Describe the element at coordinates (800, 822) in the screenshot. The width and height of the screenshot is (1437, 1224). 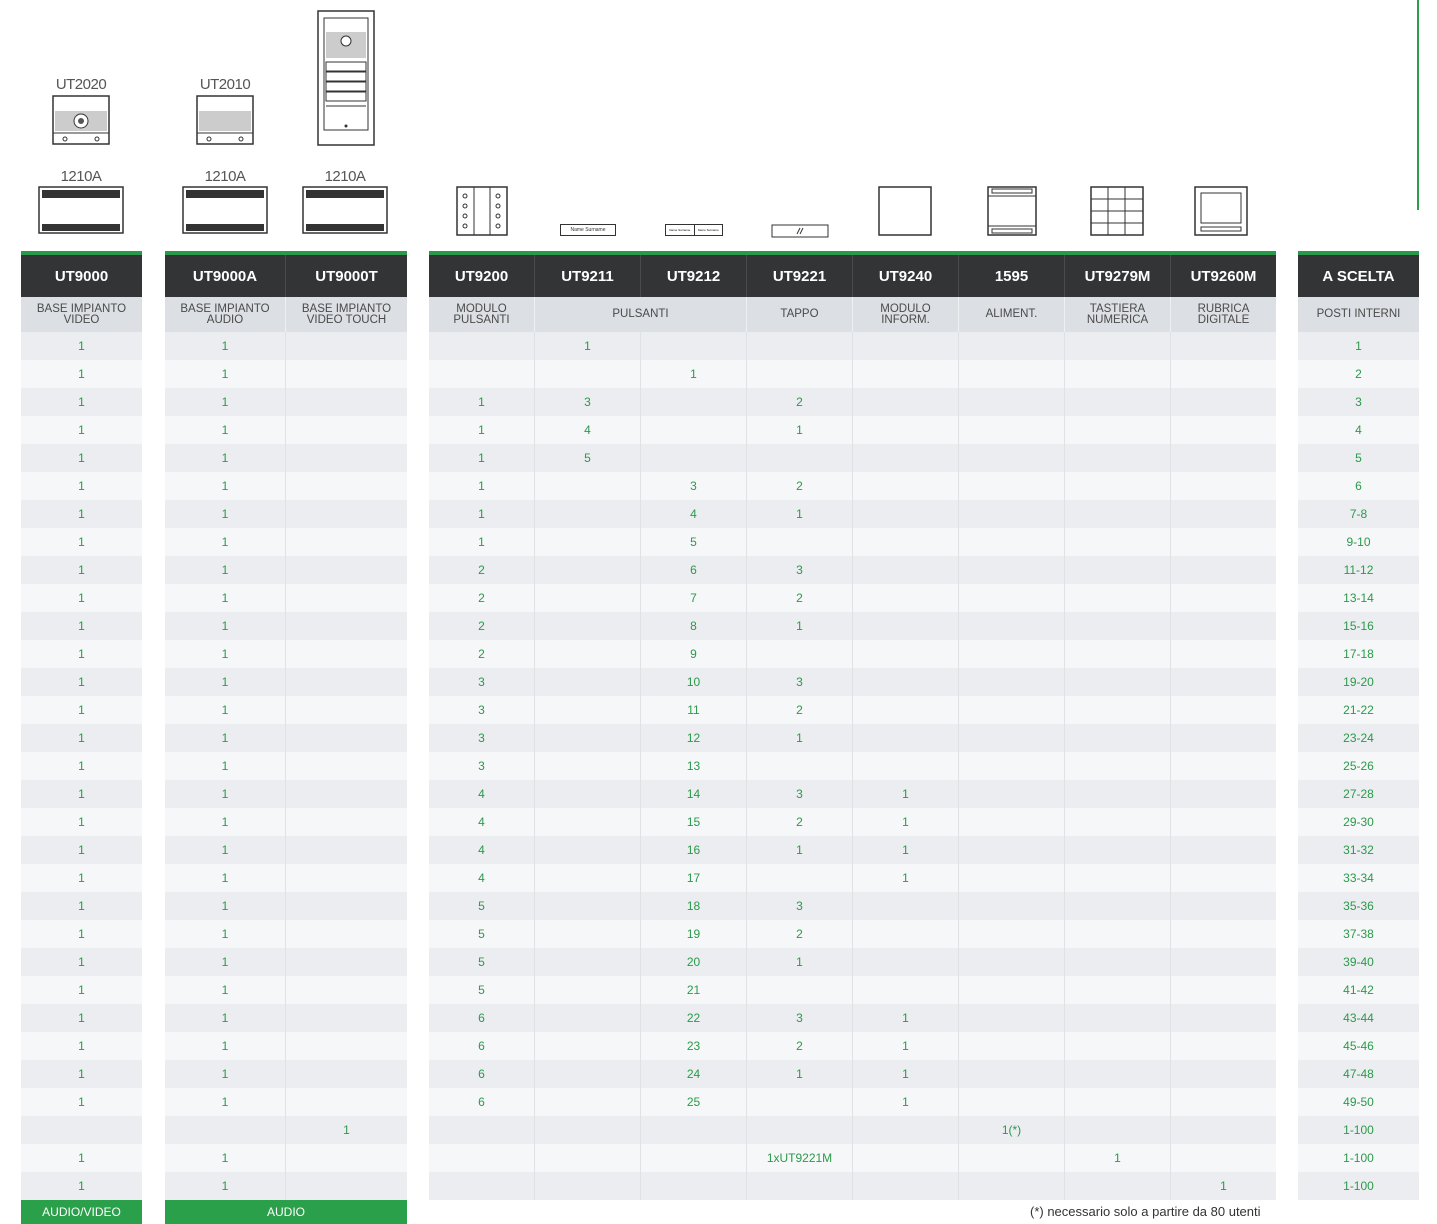
I see `table-cell: 2` at that location.